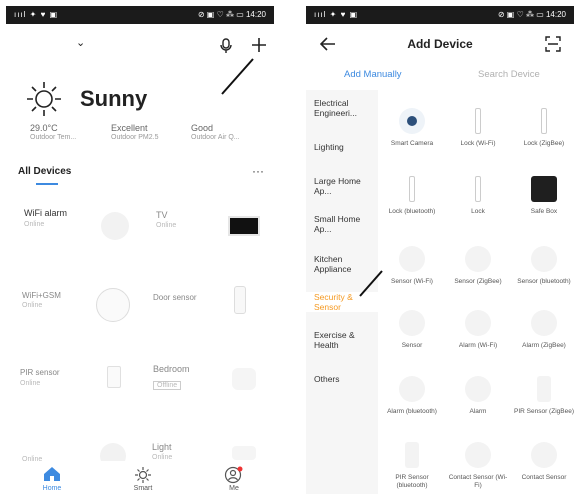 The image size is (576, 497). Describe the element at coordinates (40, 377) in the screenshot. I see `device-card: PIR sensor Online` at that location.